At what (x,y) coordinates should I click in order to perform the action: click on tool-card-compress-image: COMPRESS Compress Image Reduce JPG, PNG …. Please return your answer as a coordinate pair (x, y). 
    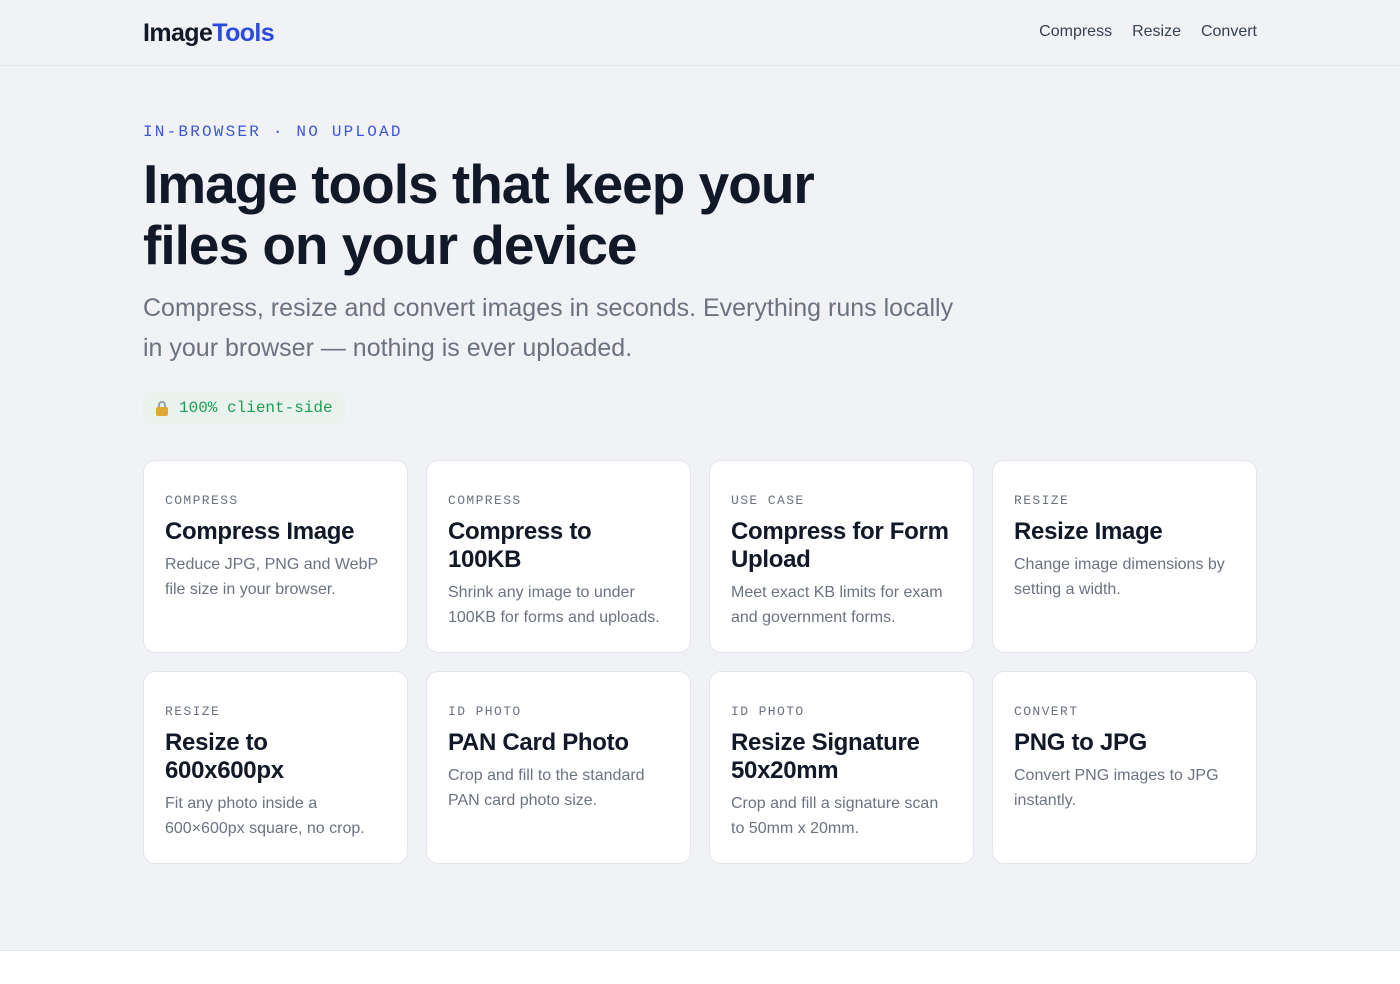
    Looking at the image, I should click on (275, 556).